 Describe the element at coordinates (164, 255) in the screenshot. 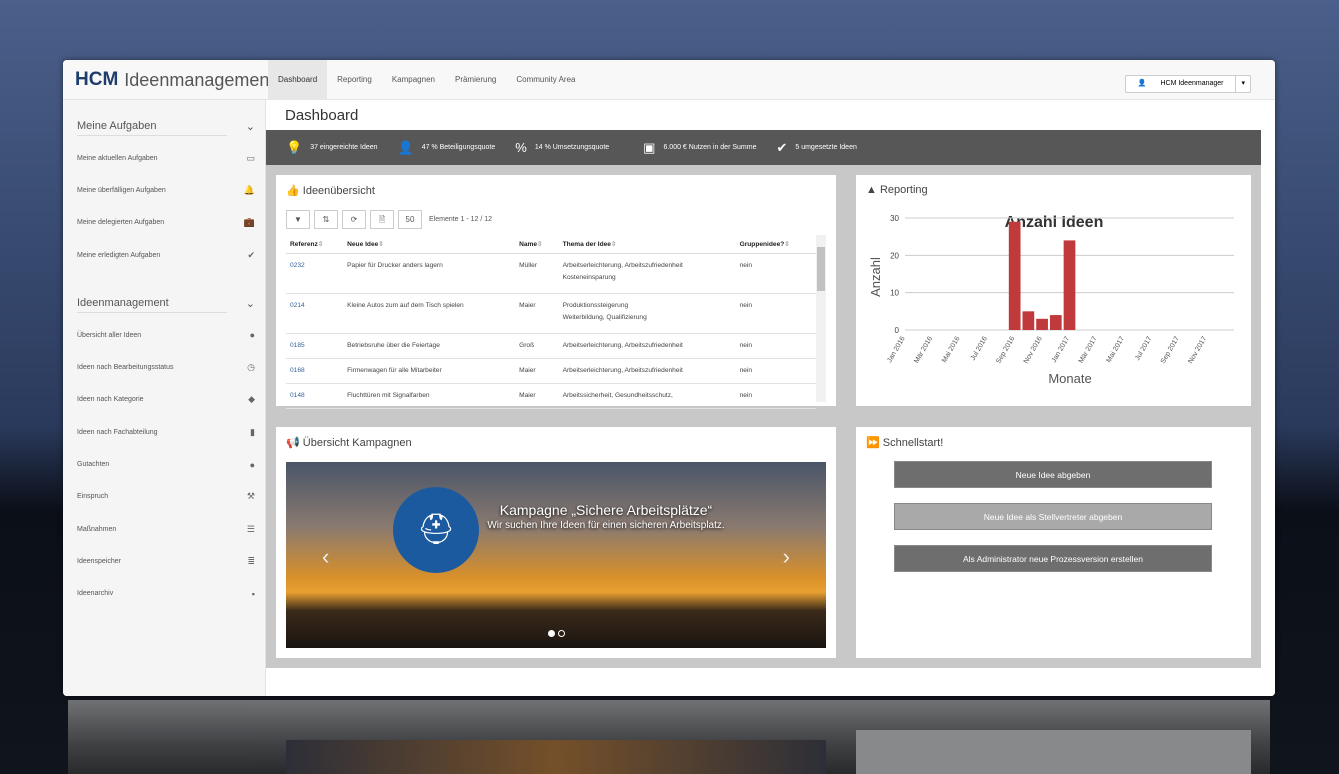

I see `sidebar-item: Meine erledigten Aufgaben ✔` at that location.